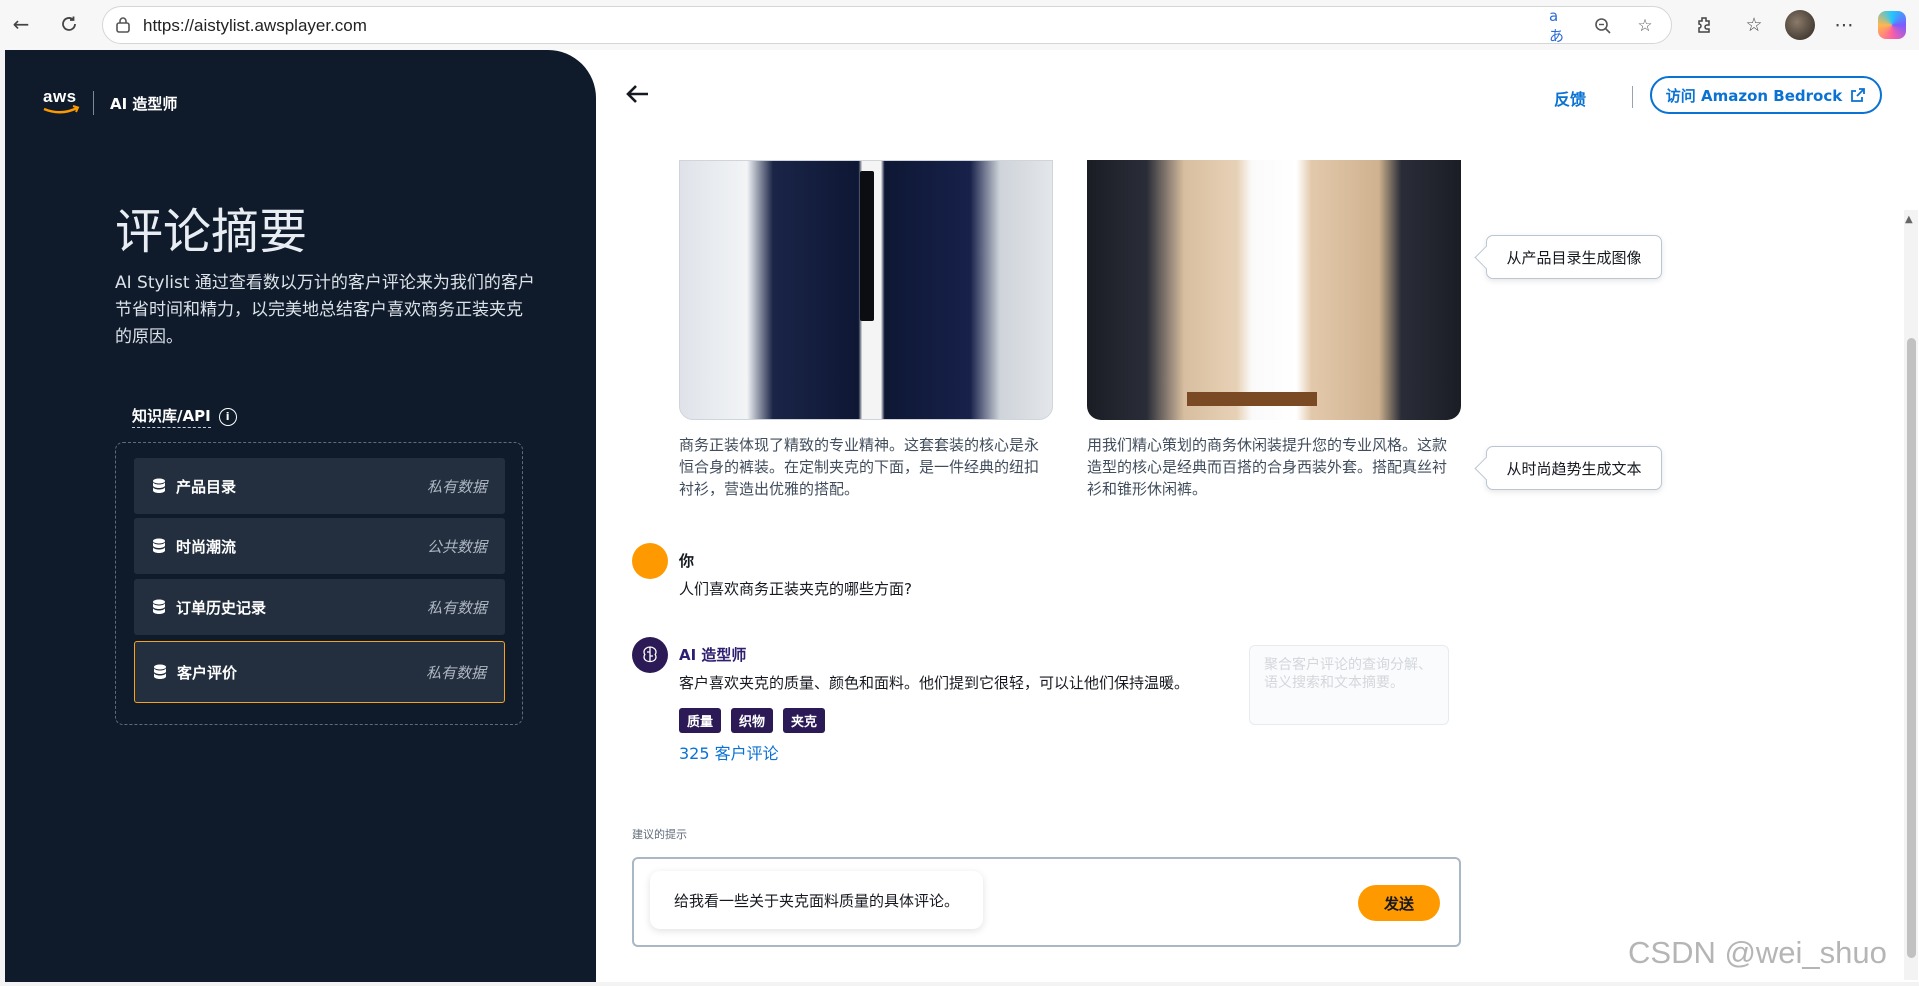 The height and width of the screenshot is (986, 1919). I want to click on site-info-icon, so click(123, 25).